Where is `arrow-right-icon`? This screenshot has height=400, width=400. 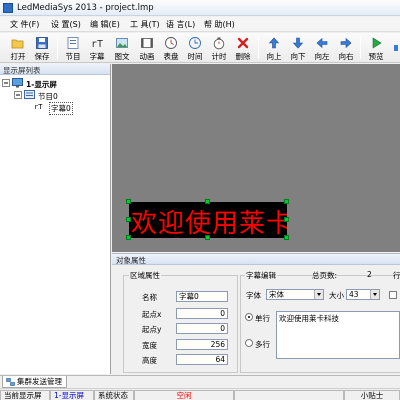 arrow-right-icon is located at coordinates (346, 43).